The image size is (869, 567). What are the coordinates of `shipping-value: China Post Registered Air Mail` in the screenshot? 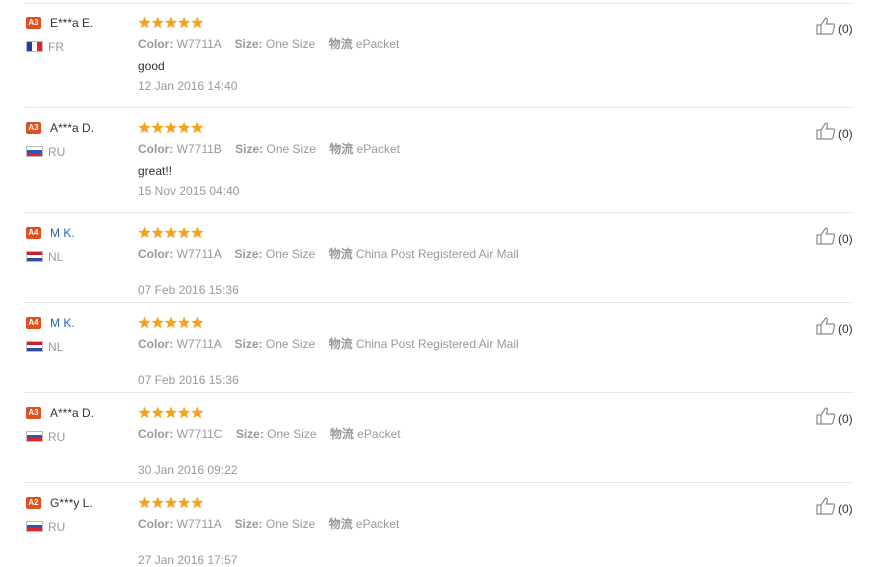 It's located at (437, 344).